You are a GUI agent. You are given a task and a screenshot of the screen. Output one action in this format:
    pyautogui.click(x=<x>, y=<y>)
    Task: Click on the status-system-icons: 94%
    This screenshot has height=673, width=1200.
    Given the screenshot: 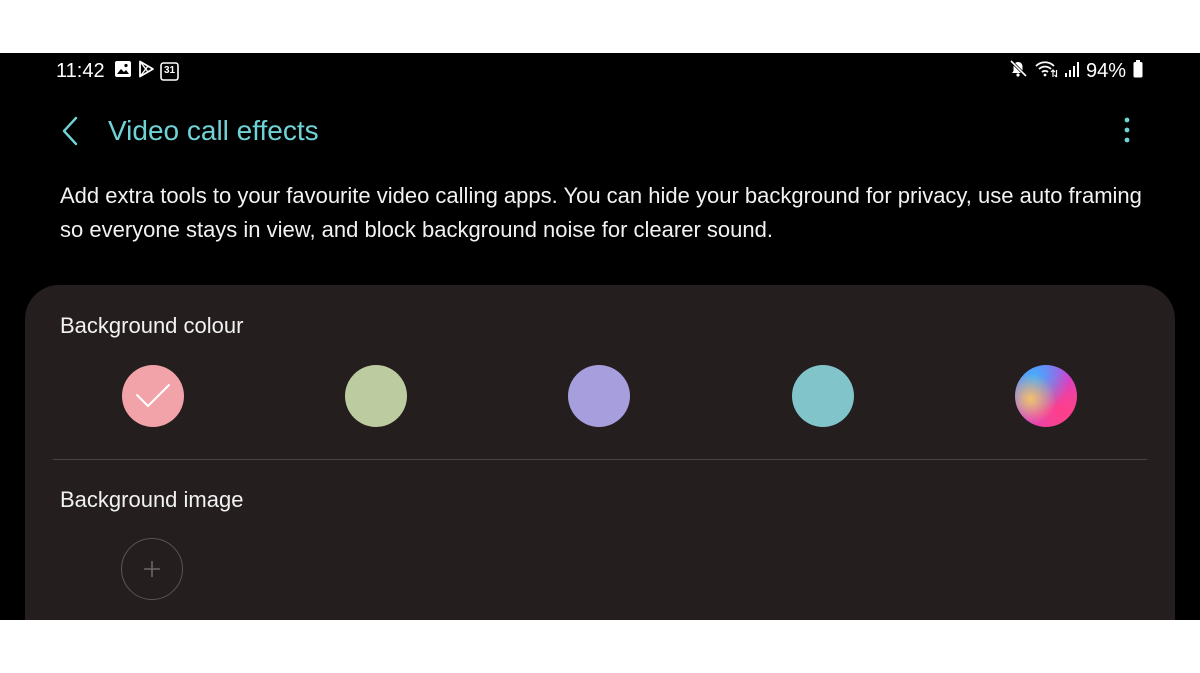 What is the action you would take?
    pyautogui.click(x=1076, y=71)
    